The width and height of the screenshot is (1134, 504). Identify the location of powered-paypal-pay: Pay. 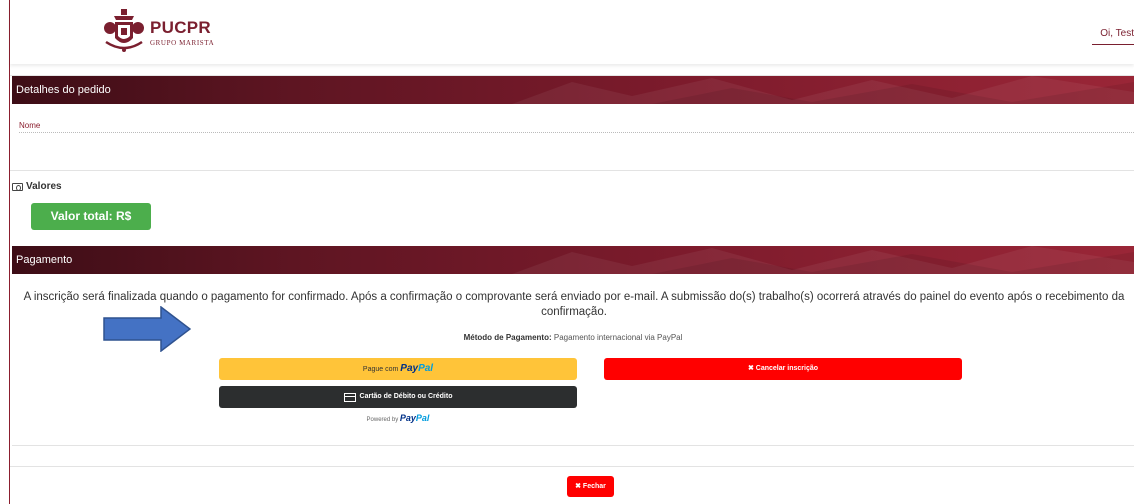
(407, 418).